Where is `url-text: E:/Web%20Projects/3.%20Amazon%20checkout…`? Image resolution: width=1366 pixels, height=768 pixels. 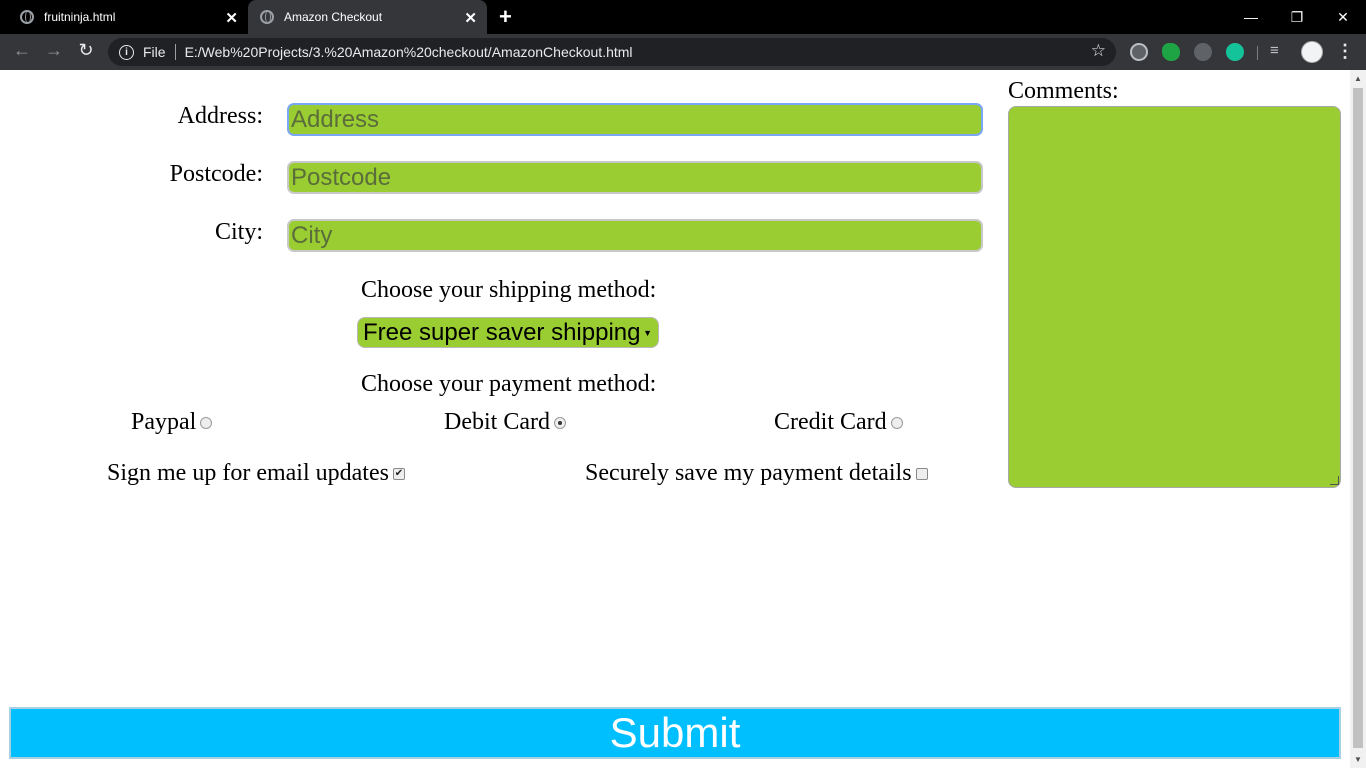
url-text: E:/Web%20Projects/3.%20Amazon%20checkout… is located at coordinates (409, 52).